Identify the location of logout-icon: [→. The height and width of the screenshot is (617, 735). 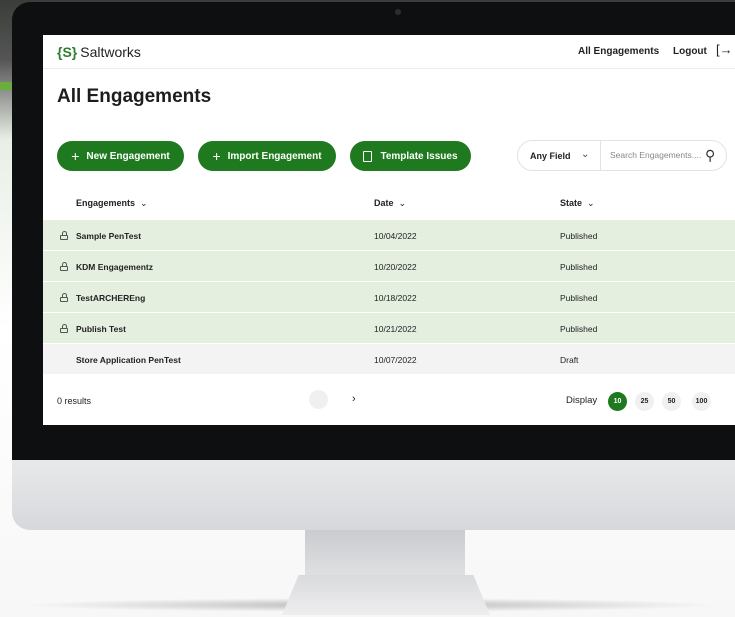
(724, 49).